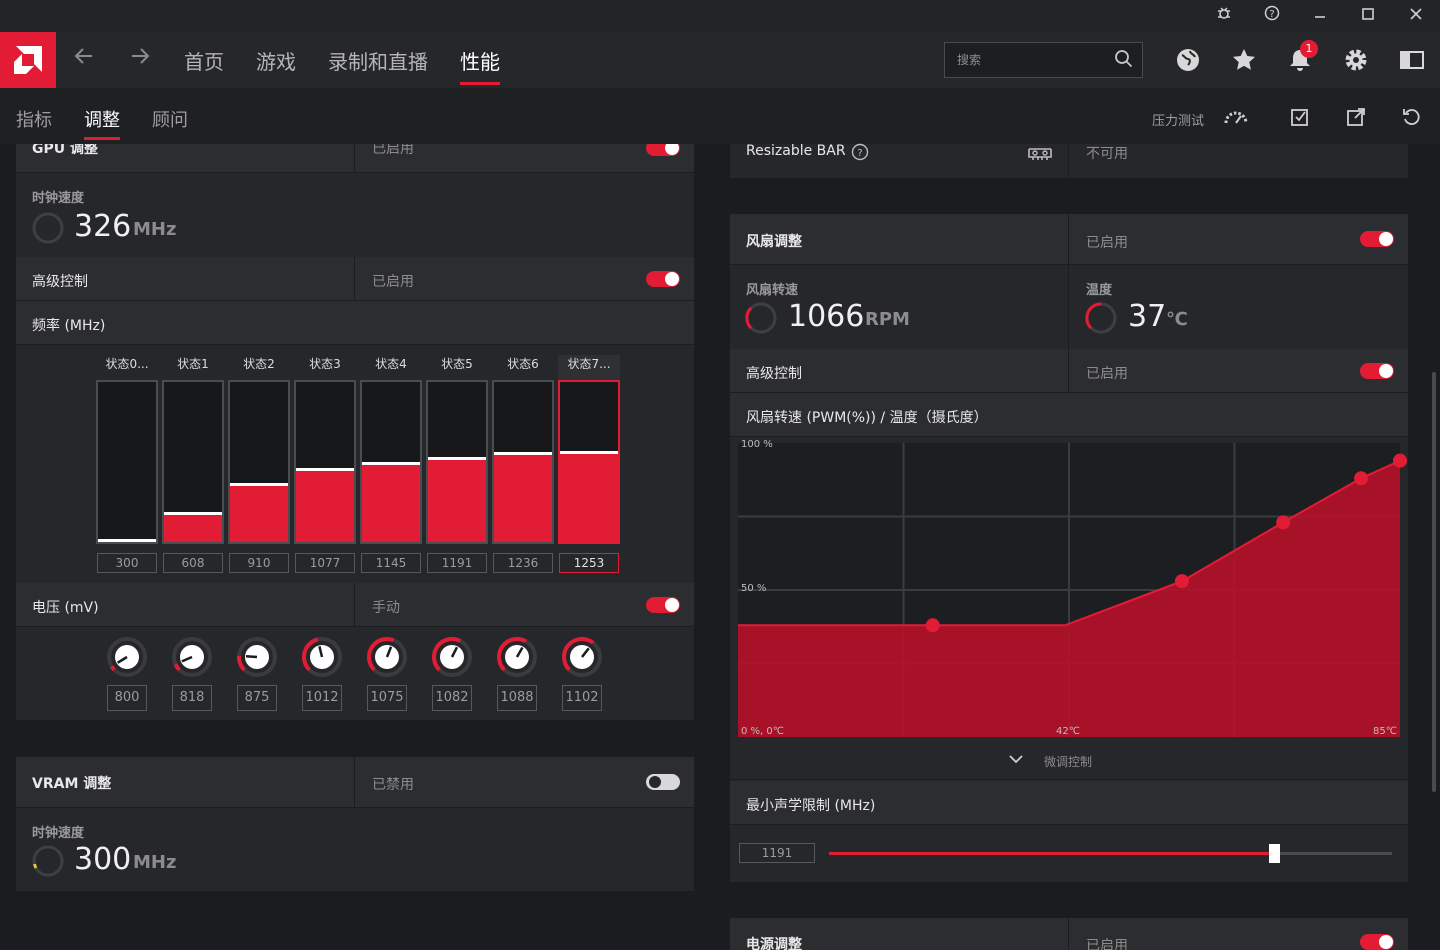 The width and height of the screenshot is (1440, 950). I want to click on globe-icon, so click(1188, 60).